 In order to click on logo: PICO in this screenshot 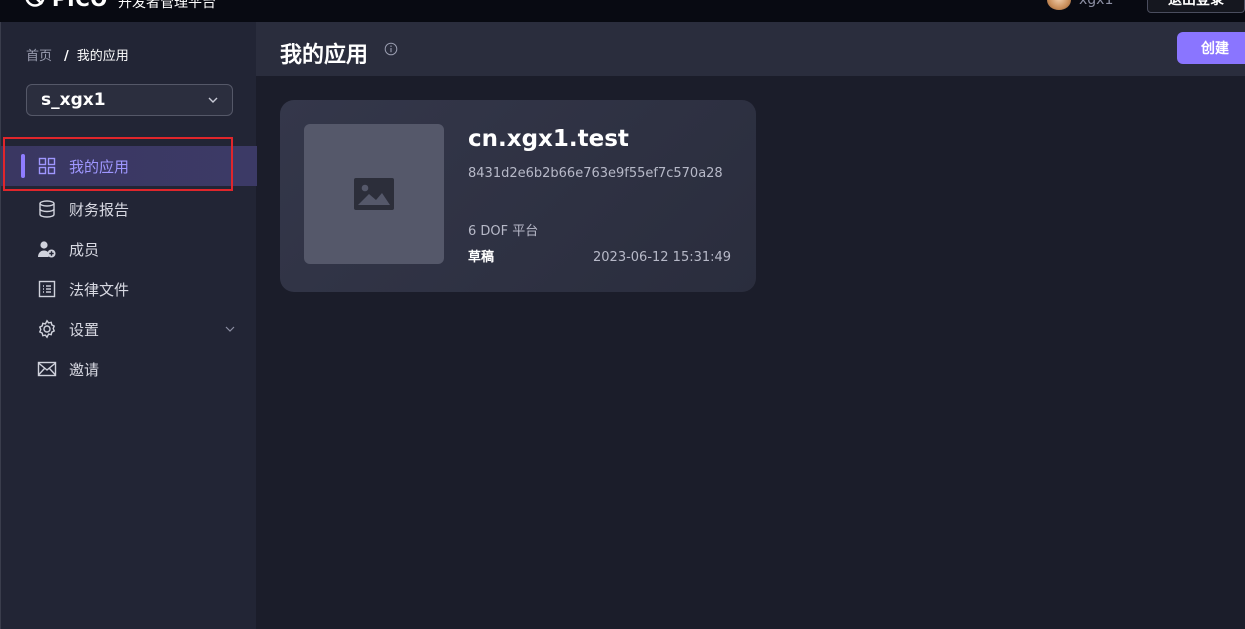, I will do `click(66, 6)`.